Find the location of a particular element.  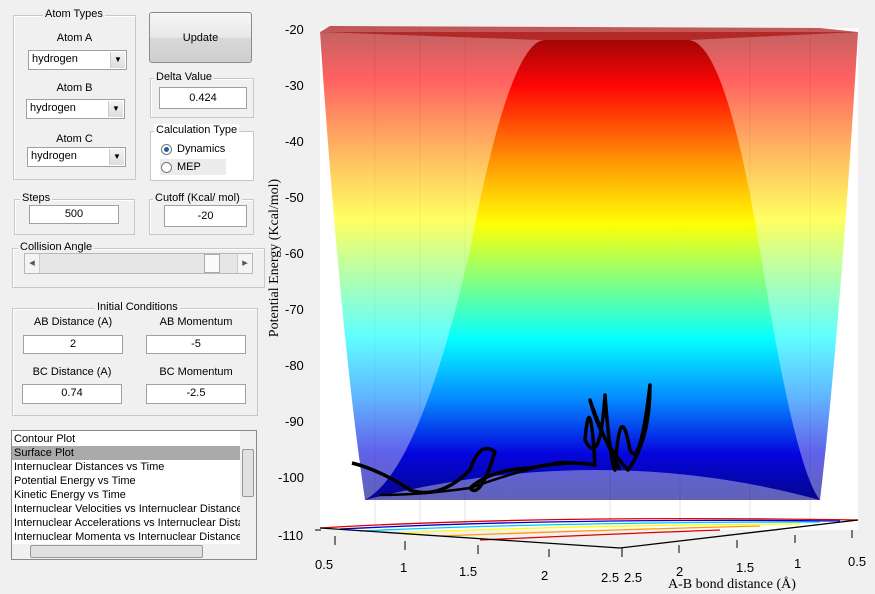

z-tick-label: -90 is located at coordinates (294, 421).